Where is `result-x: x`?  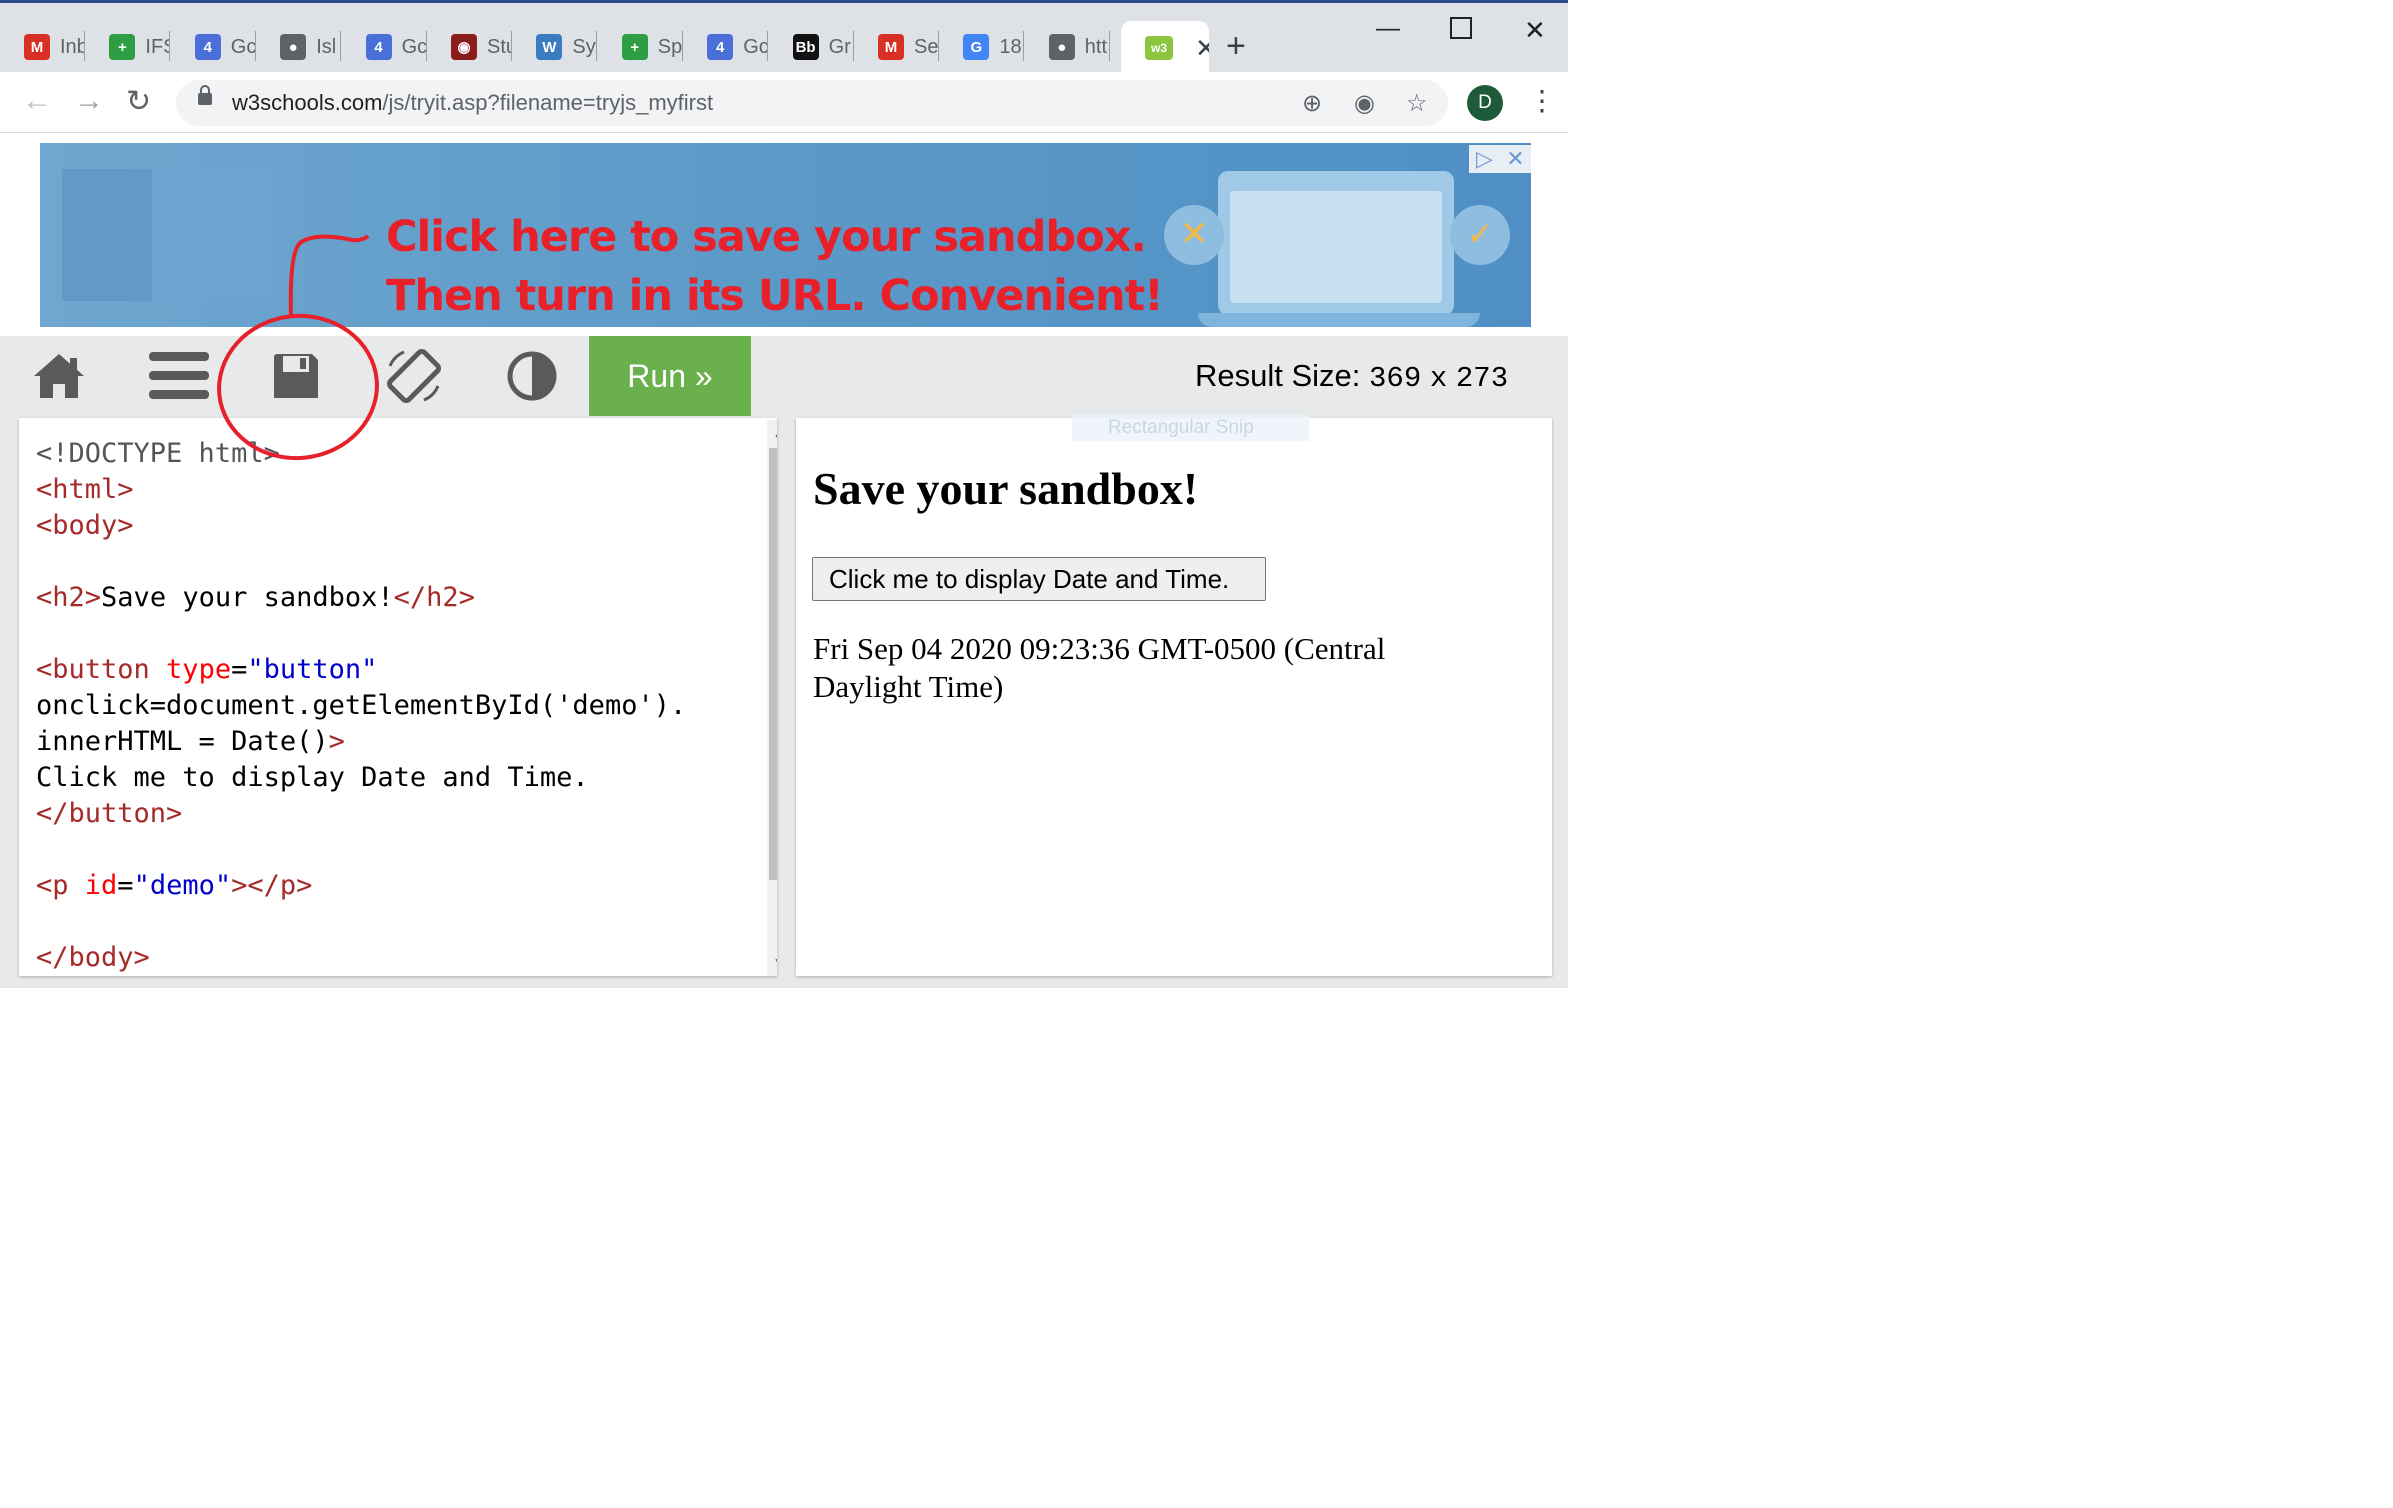
result-x: x is located at coordinates (1438, 378).